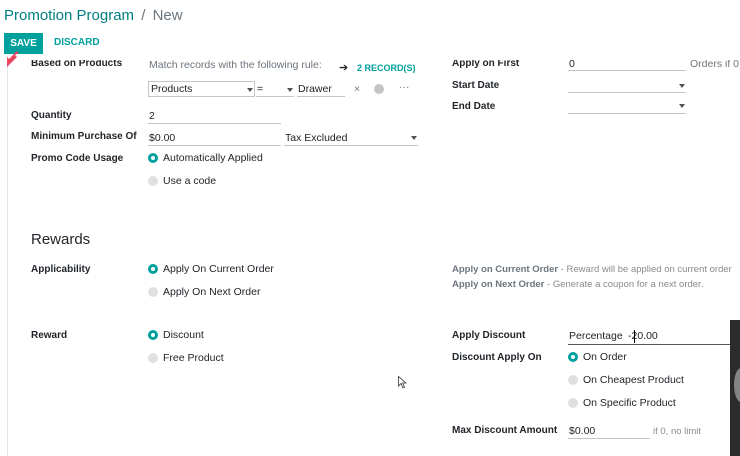 This screenshot has height=456, width=740. What do you see at coordinates (172, 89) in the screenshot?
I see `domain-field-value: Products` at bounding box center [172, 89].